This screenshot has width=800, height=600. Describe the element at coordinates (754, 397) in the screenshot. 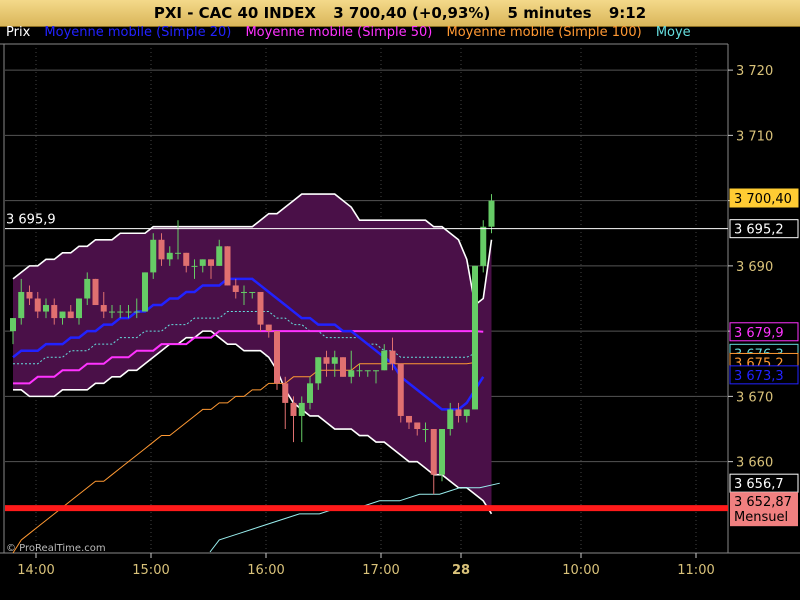

I see `y-tick-label: 3 670` at that location.